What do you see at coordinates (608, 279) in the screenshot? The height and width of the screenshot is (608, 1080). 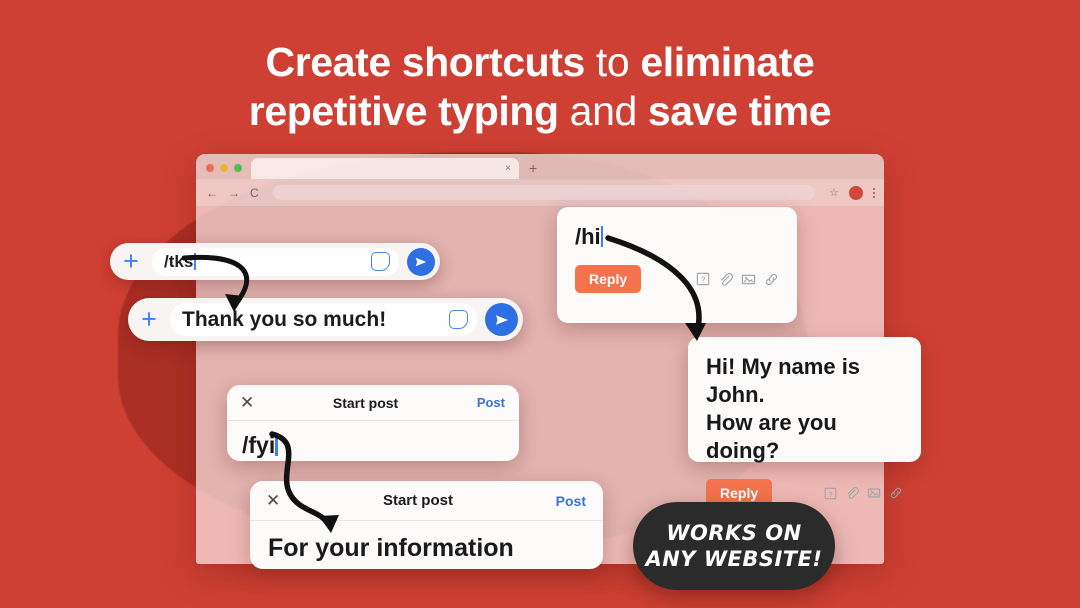 I see `reply-button-1: Reply` at bounding box center [608, 279].